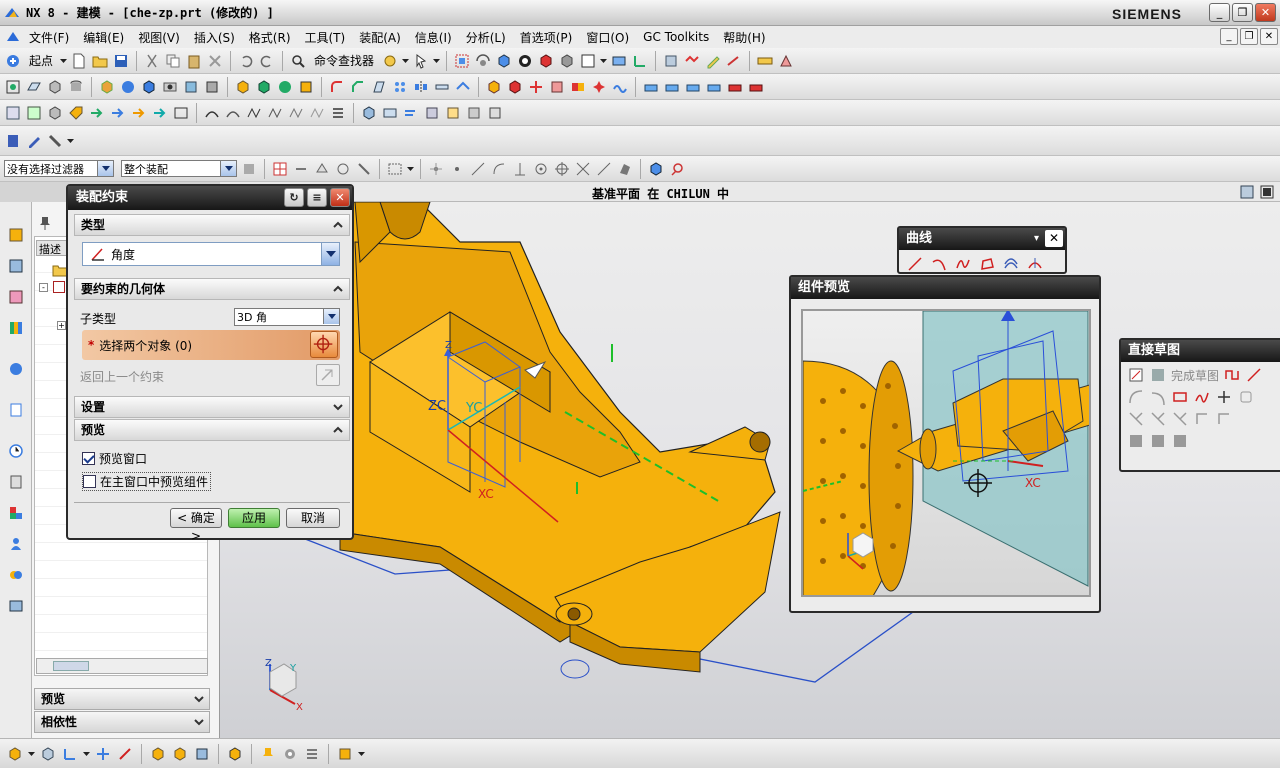  What do you see at coordinates (499, 169) in the screenshot?
I see `snap-arc-icon` at bounding box center [499, 169].